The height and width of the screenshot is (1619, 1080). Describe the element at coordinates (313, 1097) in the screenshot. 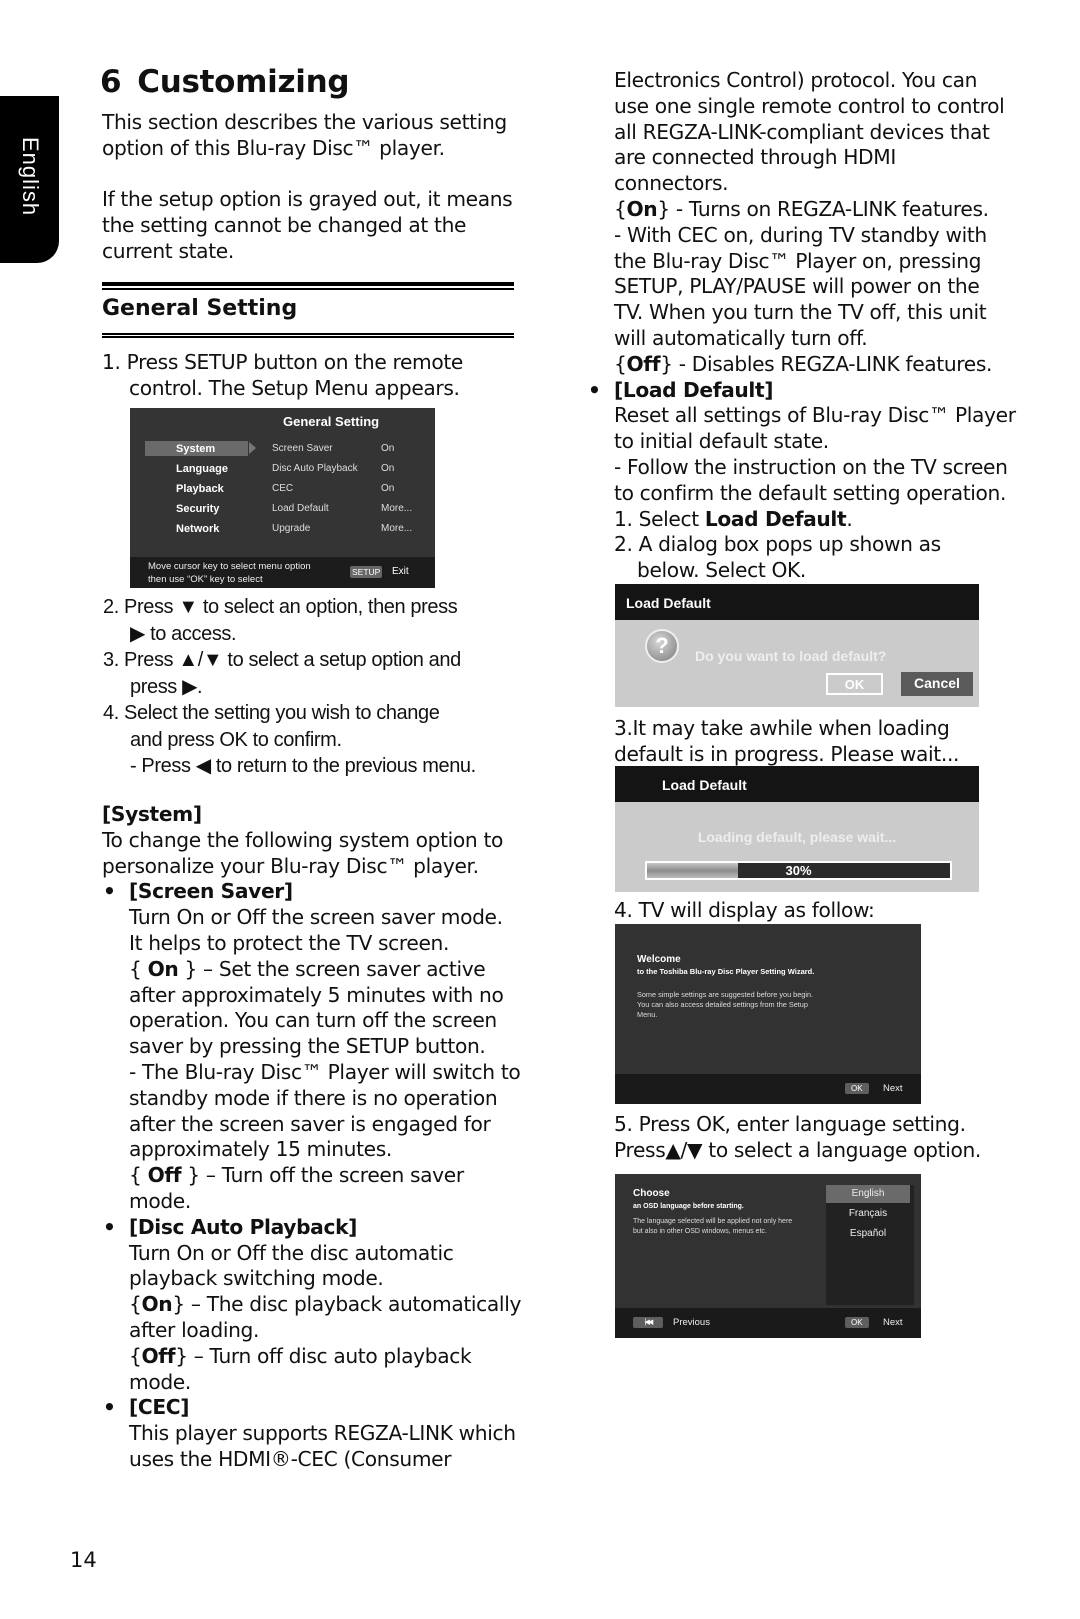

I see `body-line: standby mode if there is no operation` at that location.